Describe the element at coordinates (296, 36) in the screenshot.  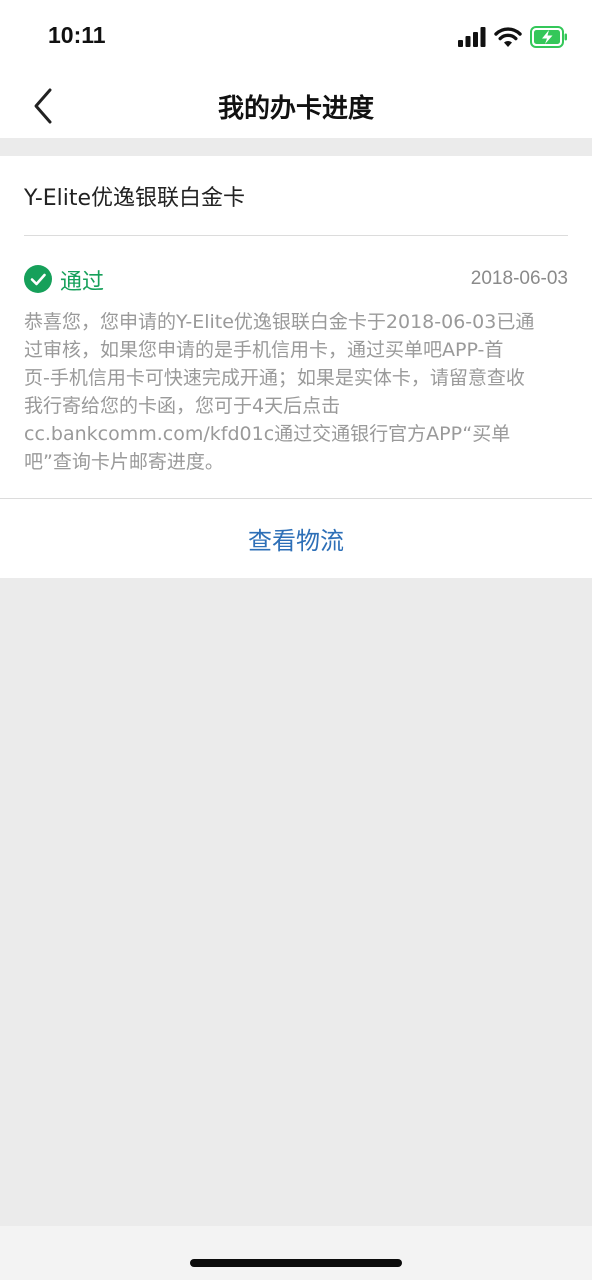
I see `status-bar: 10:11` at that location.